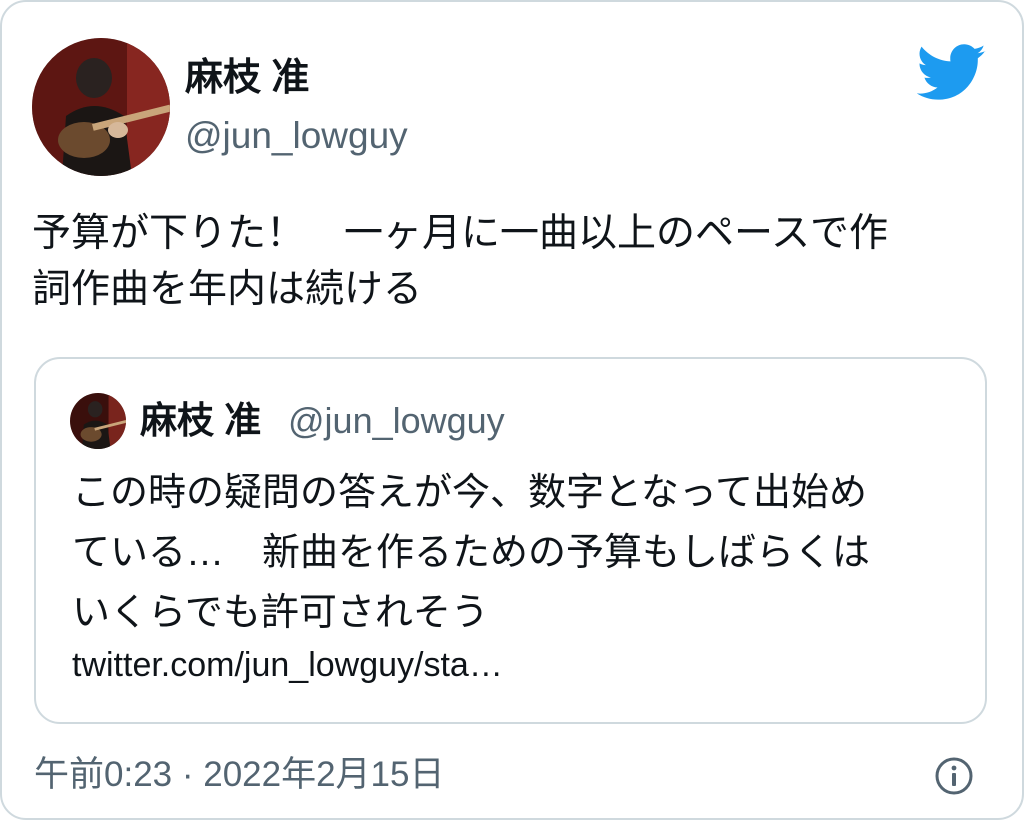  Describe the element at coordinates (951, 73) in the screenshot. I see `twitter-bird-icon` at that location.